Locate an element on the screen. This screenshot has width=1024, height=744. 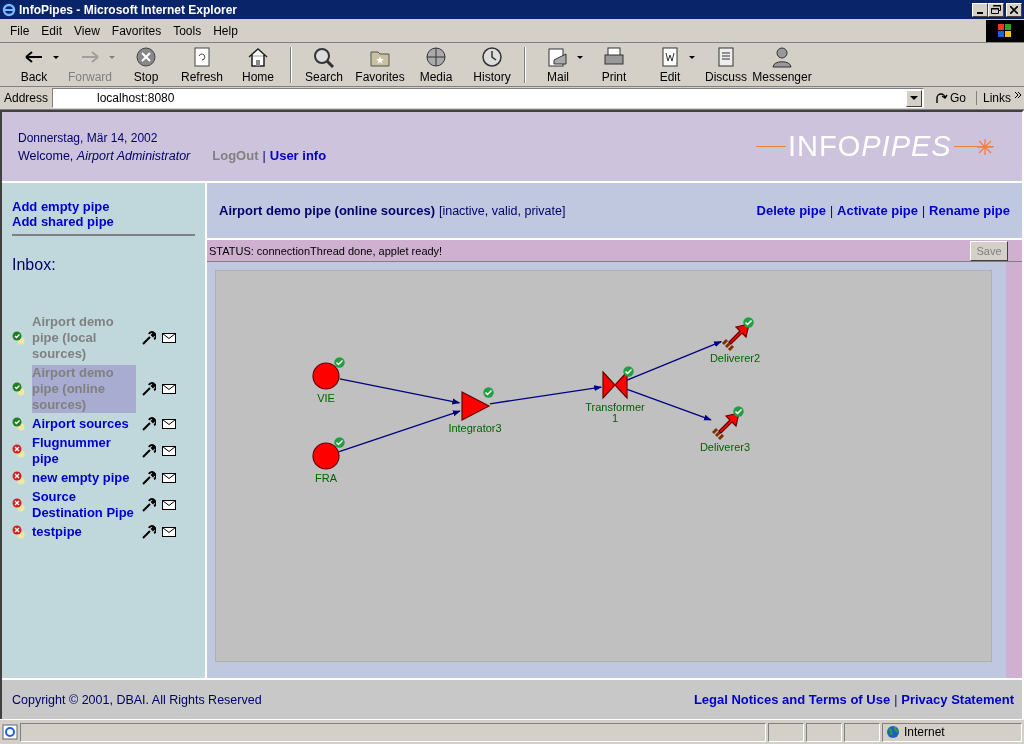
toolbar-button: Mail is located at coordinates (558, 64).